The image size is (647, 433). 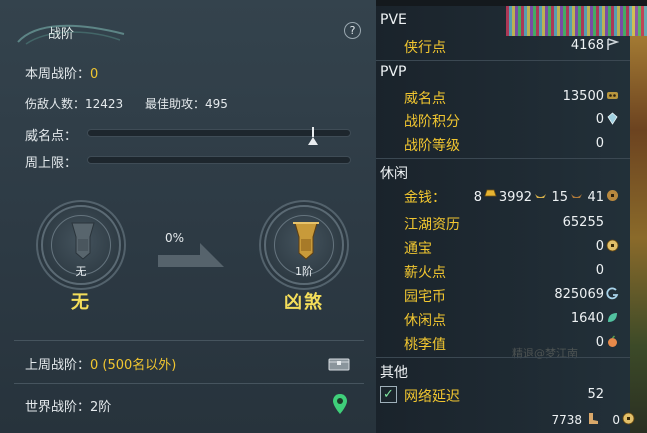 What do you see at coordinates (612, 341) in the screenshot?
I see `peach-icon` at bounding box center [612, 341].